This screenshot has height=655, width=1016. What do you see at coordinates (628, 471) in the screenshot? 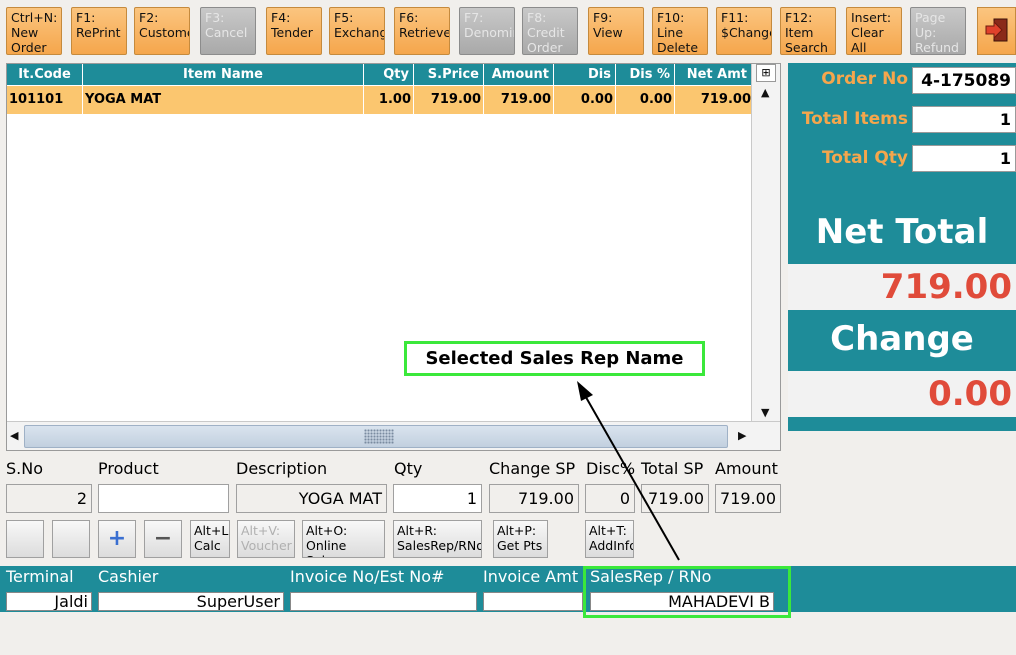
I see `annotation-arrow-icon` at bounding box center [628, 471].